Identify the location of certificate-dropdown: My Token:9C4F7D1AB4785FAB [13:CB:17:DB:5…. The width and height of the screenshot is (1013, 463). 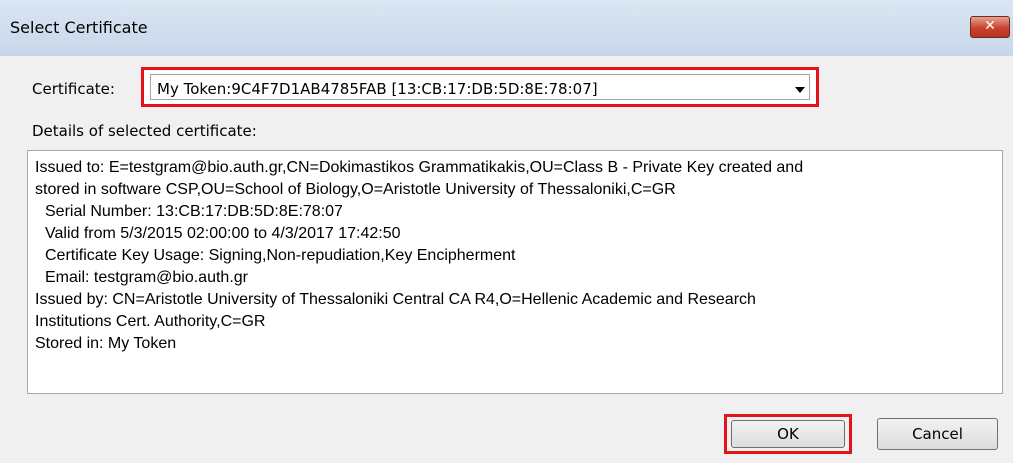
(480, 87).